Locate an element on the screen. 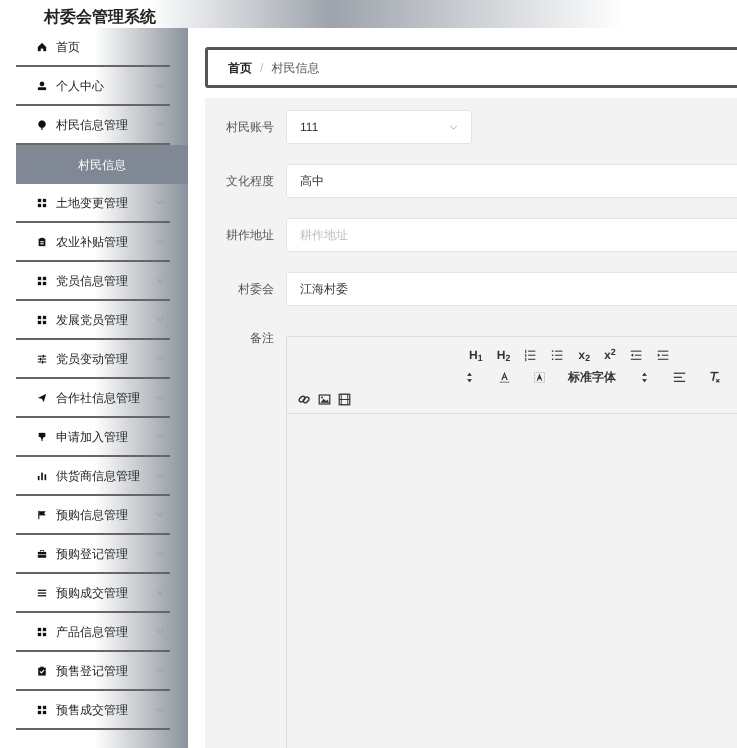 The height and width of the screenshot is (748, 737). paper-plane-icon is located at coordinates (42, 397).